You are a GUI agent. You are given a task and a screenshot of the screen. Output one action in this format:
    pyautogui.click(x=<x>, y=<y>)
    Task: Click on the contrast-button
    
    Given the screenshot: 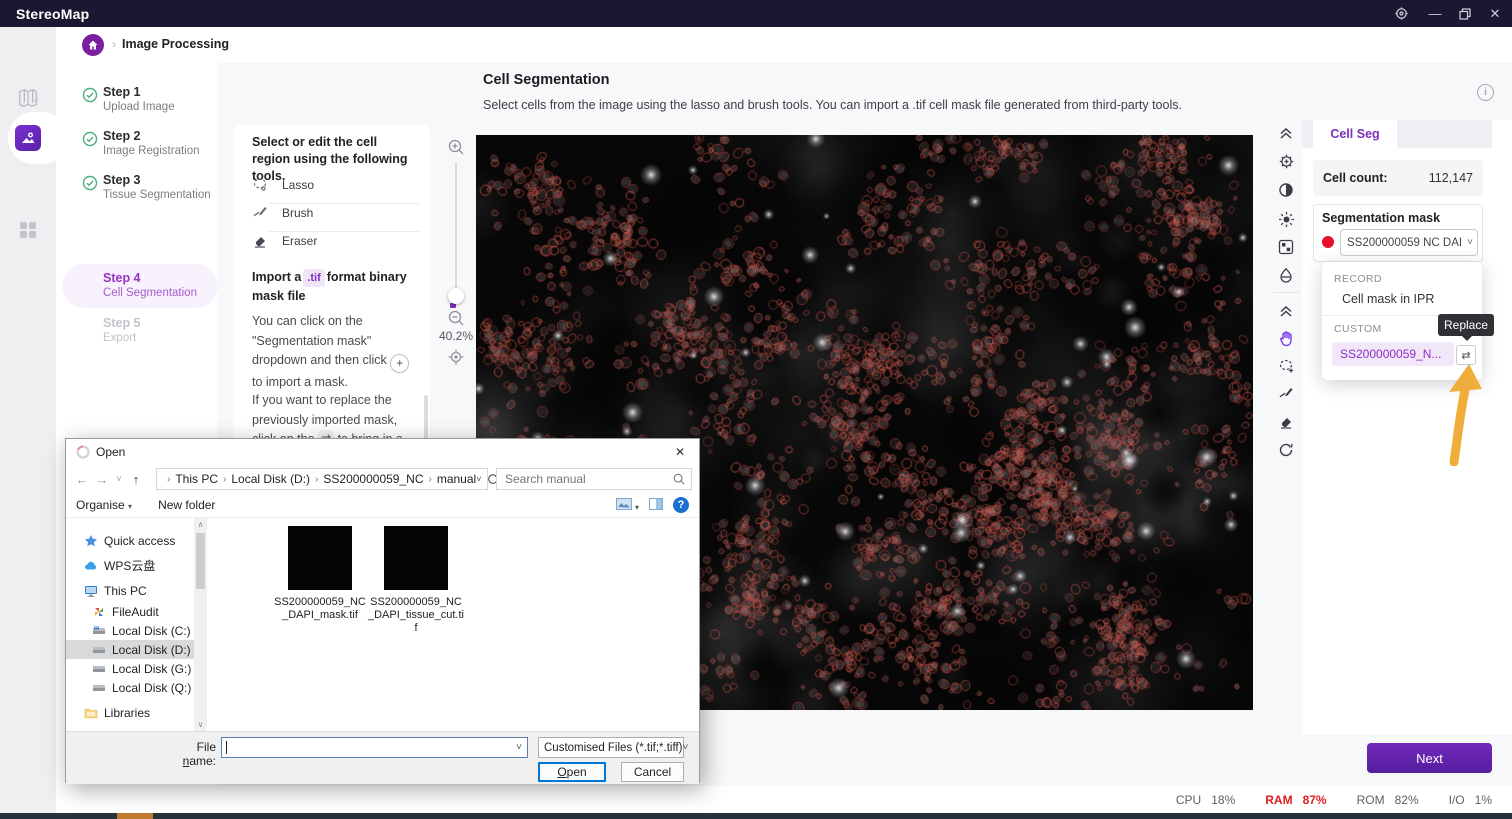 What is the action you would take?
    pyautogui.click(x=1286, y=190)
    